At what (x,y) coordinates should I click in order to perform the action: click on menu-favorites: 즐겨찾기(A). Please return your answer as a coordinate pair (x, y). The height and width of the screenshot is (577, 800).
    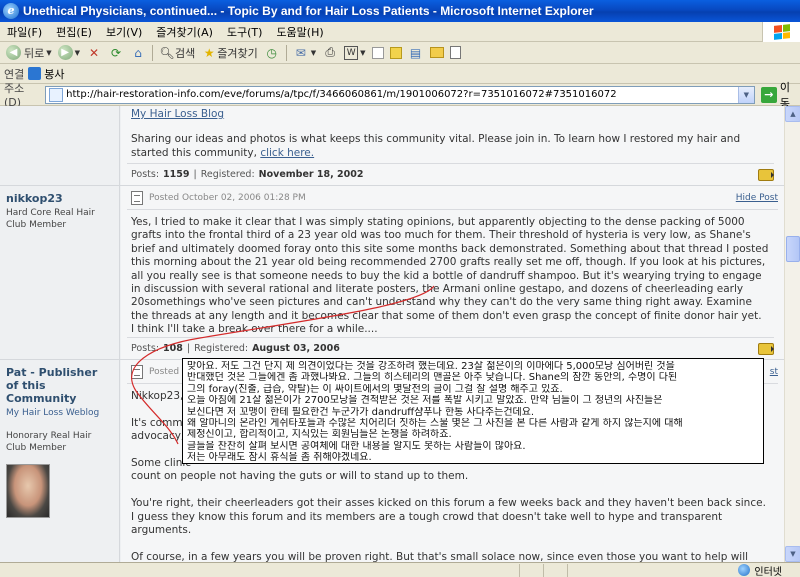
    Looking at the image, I should click on (184, 32).